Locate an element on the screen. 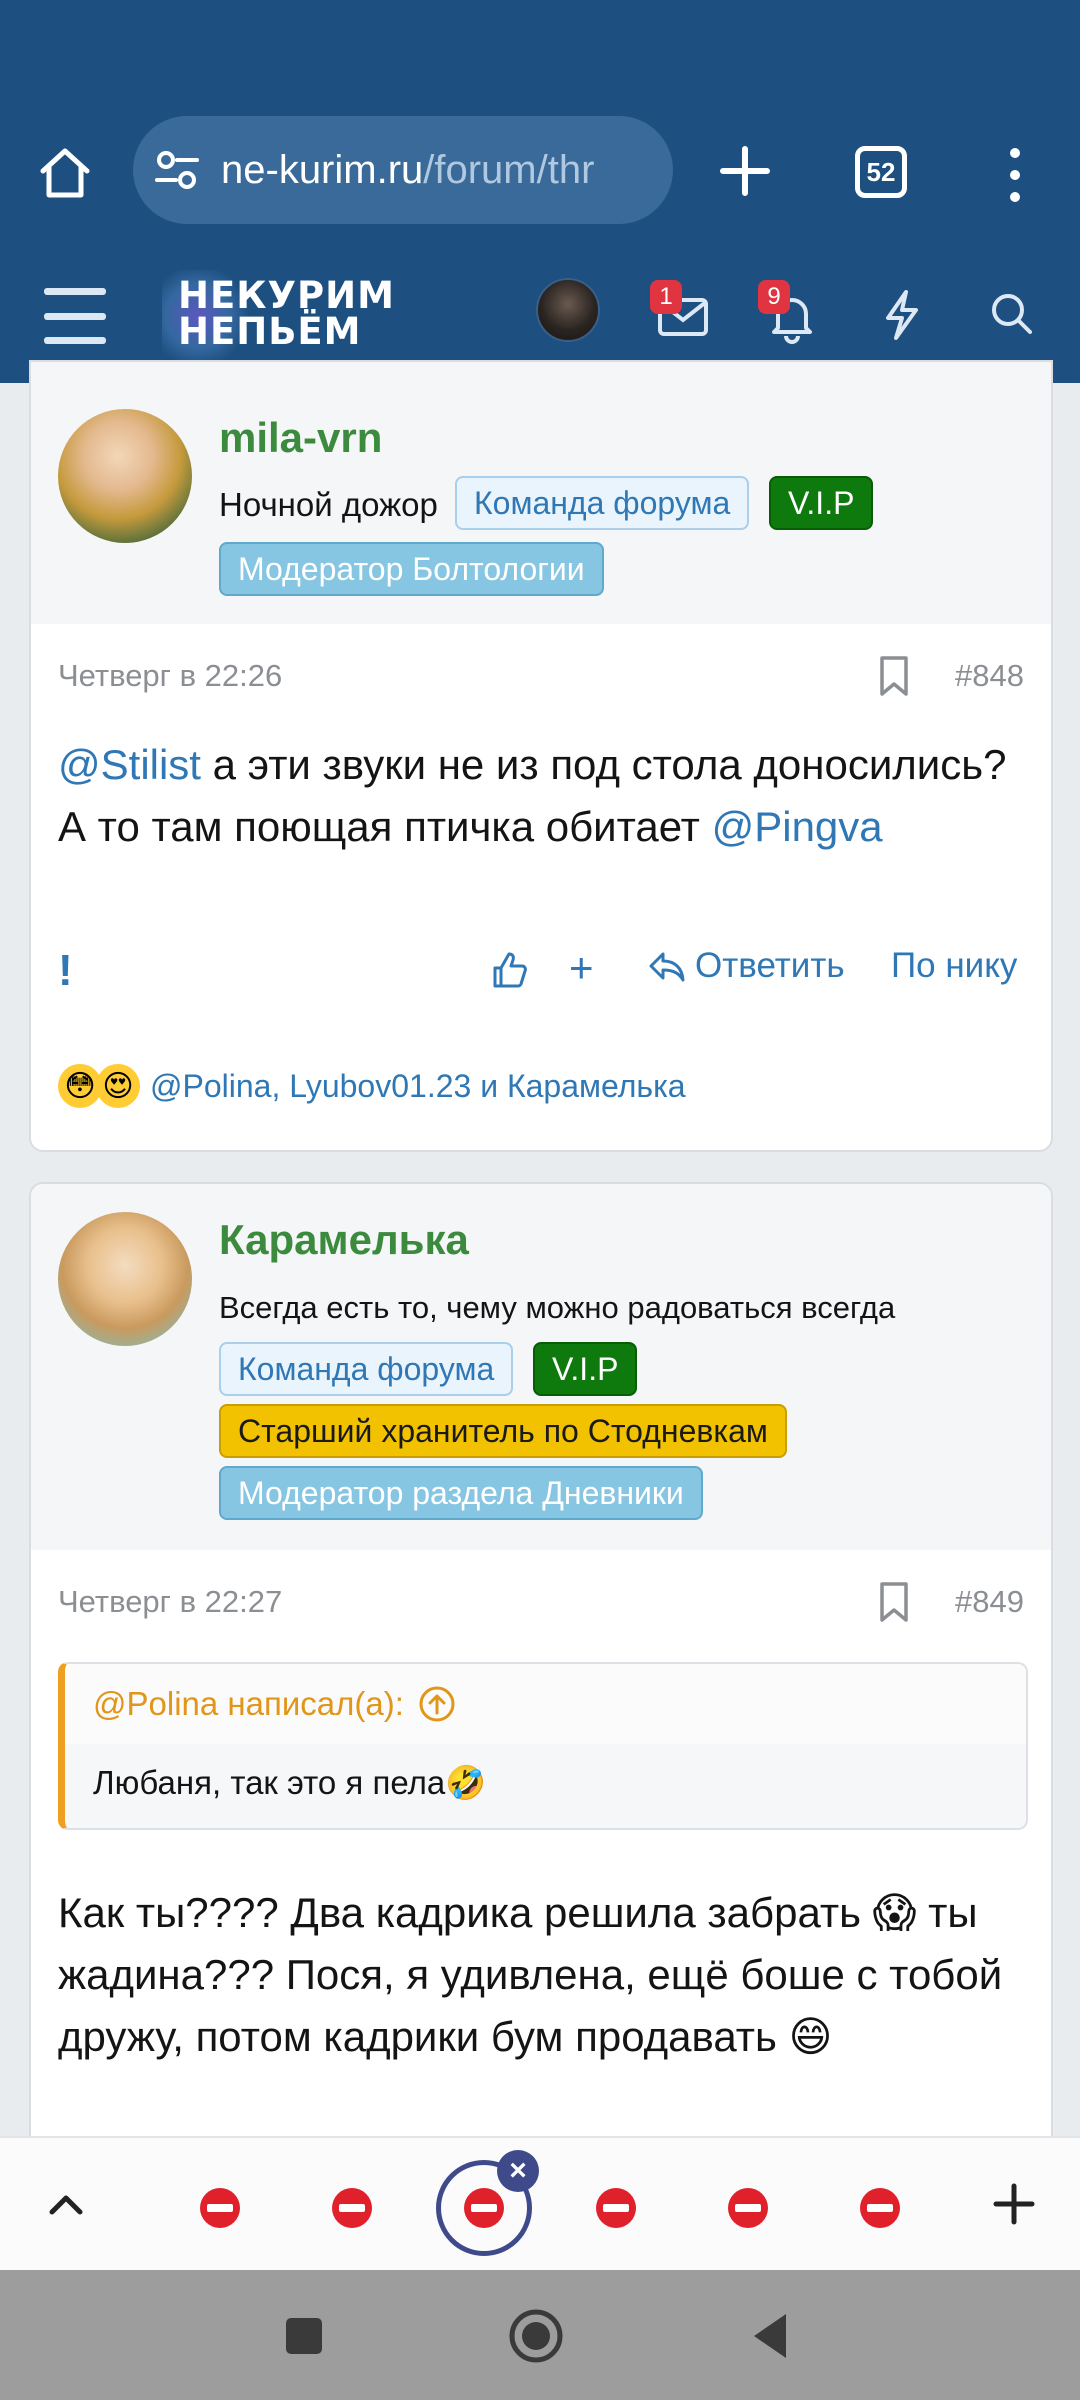  url-text: ne-kurim.ru/forum/thr is located at coordinates (407, 170).